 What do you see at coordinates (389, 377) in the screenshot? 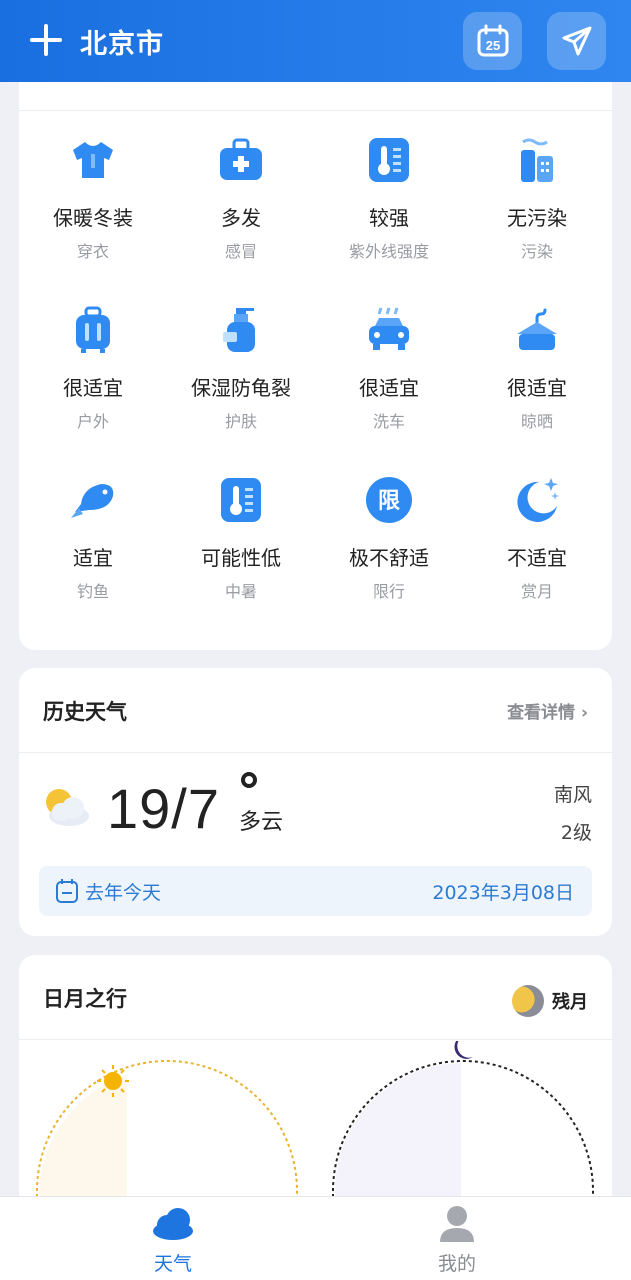
I see `life-item-carwash: 很适宜 洗车` at bounding box center [389, 377].